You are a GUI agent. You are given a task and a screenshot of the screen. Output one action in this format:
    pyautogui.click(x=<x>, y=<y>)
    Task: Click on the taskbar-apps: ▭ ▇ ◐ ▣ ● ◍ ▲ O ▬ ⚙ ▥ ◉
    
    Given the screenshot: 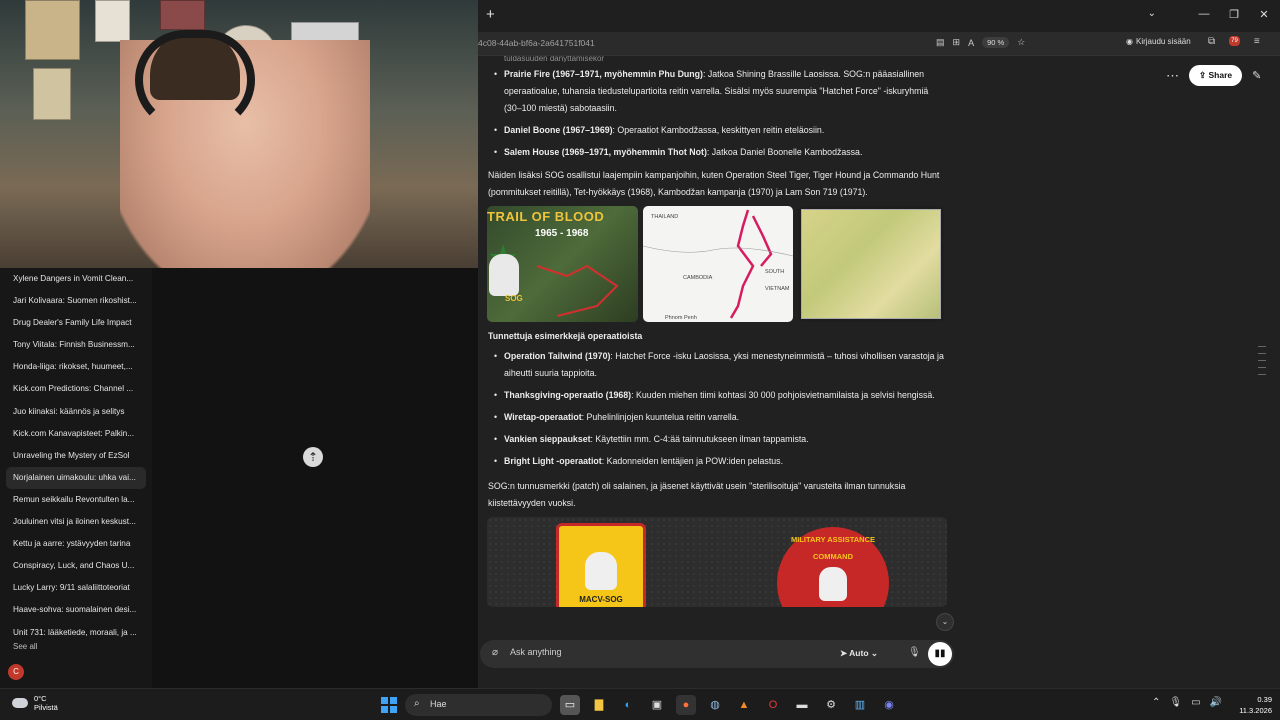 What is the action you would take?
    pyautogui.click(x=729, y=705)
    